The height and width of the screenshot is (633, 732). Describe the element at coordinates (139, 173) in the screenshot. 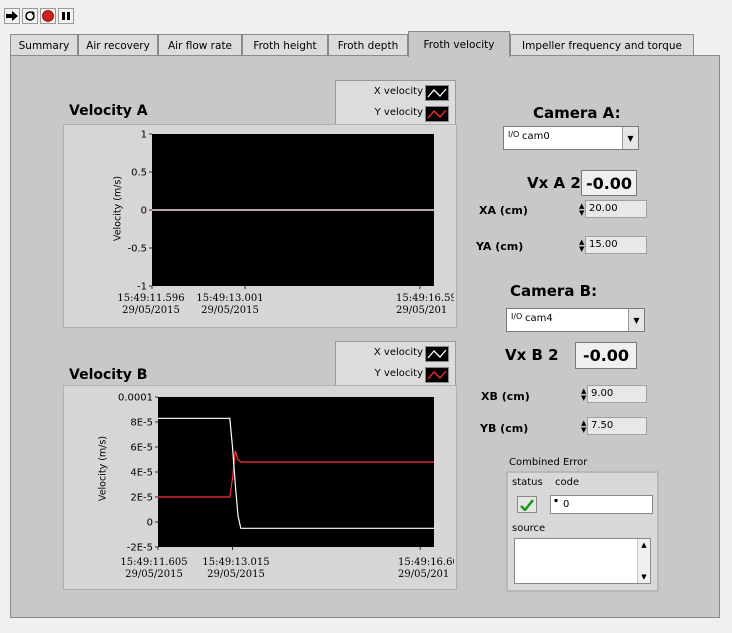

I see `y-tick-label: 0.5` at that location.